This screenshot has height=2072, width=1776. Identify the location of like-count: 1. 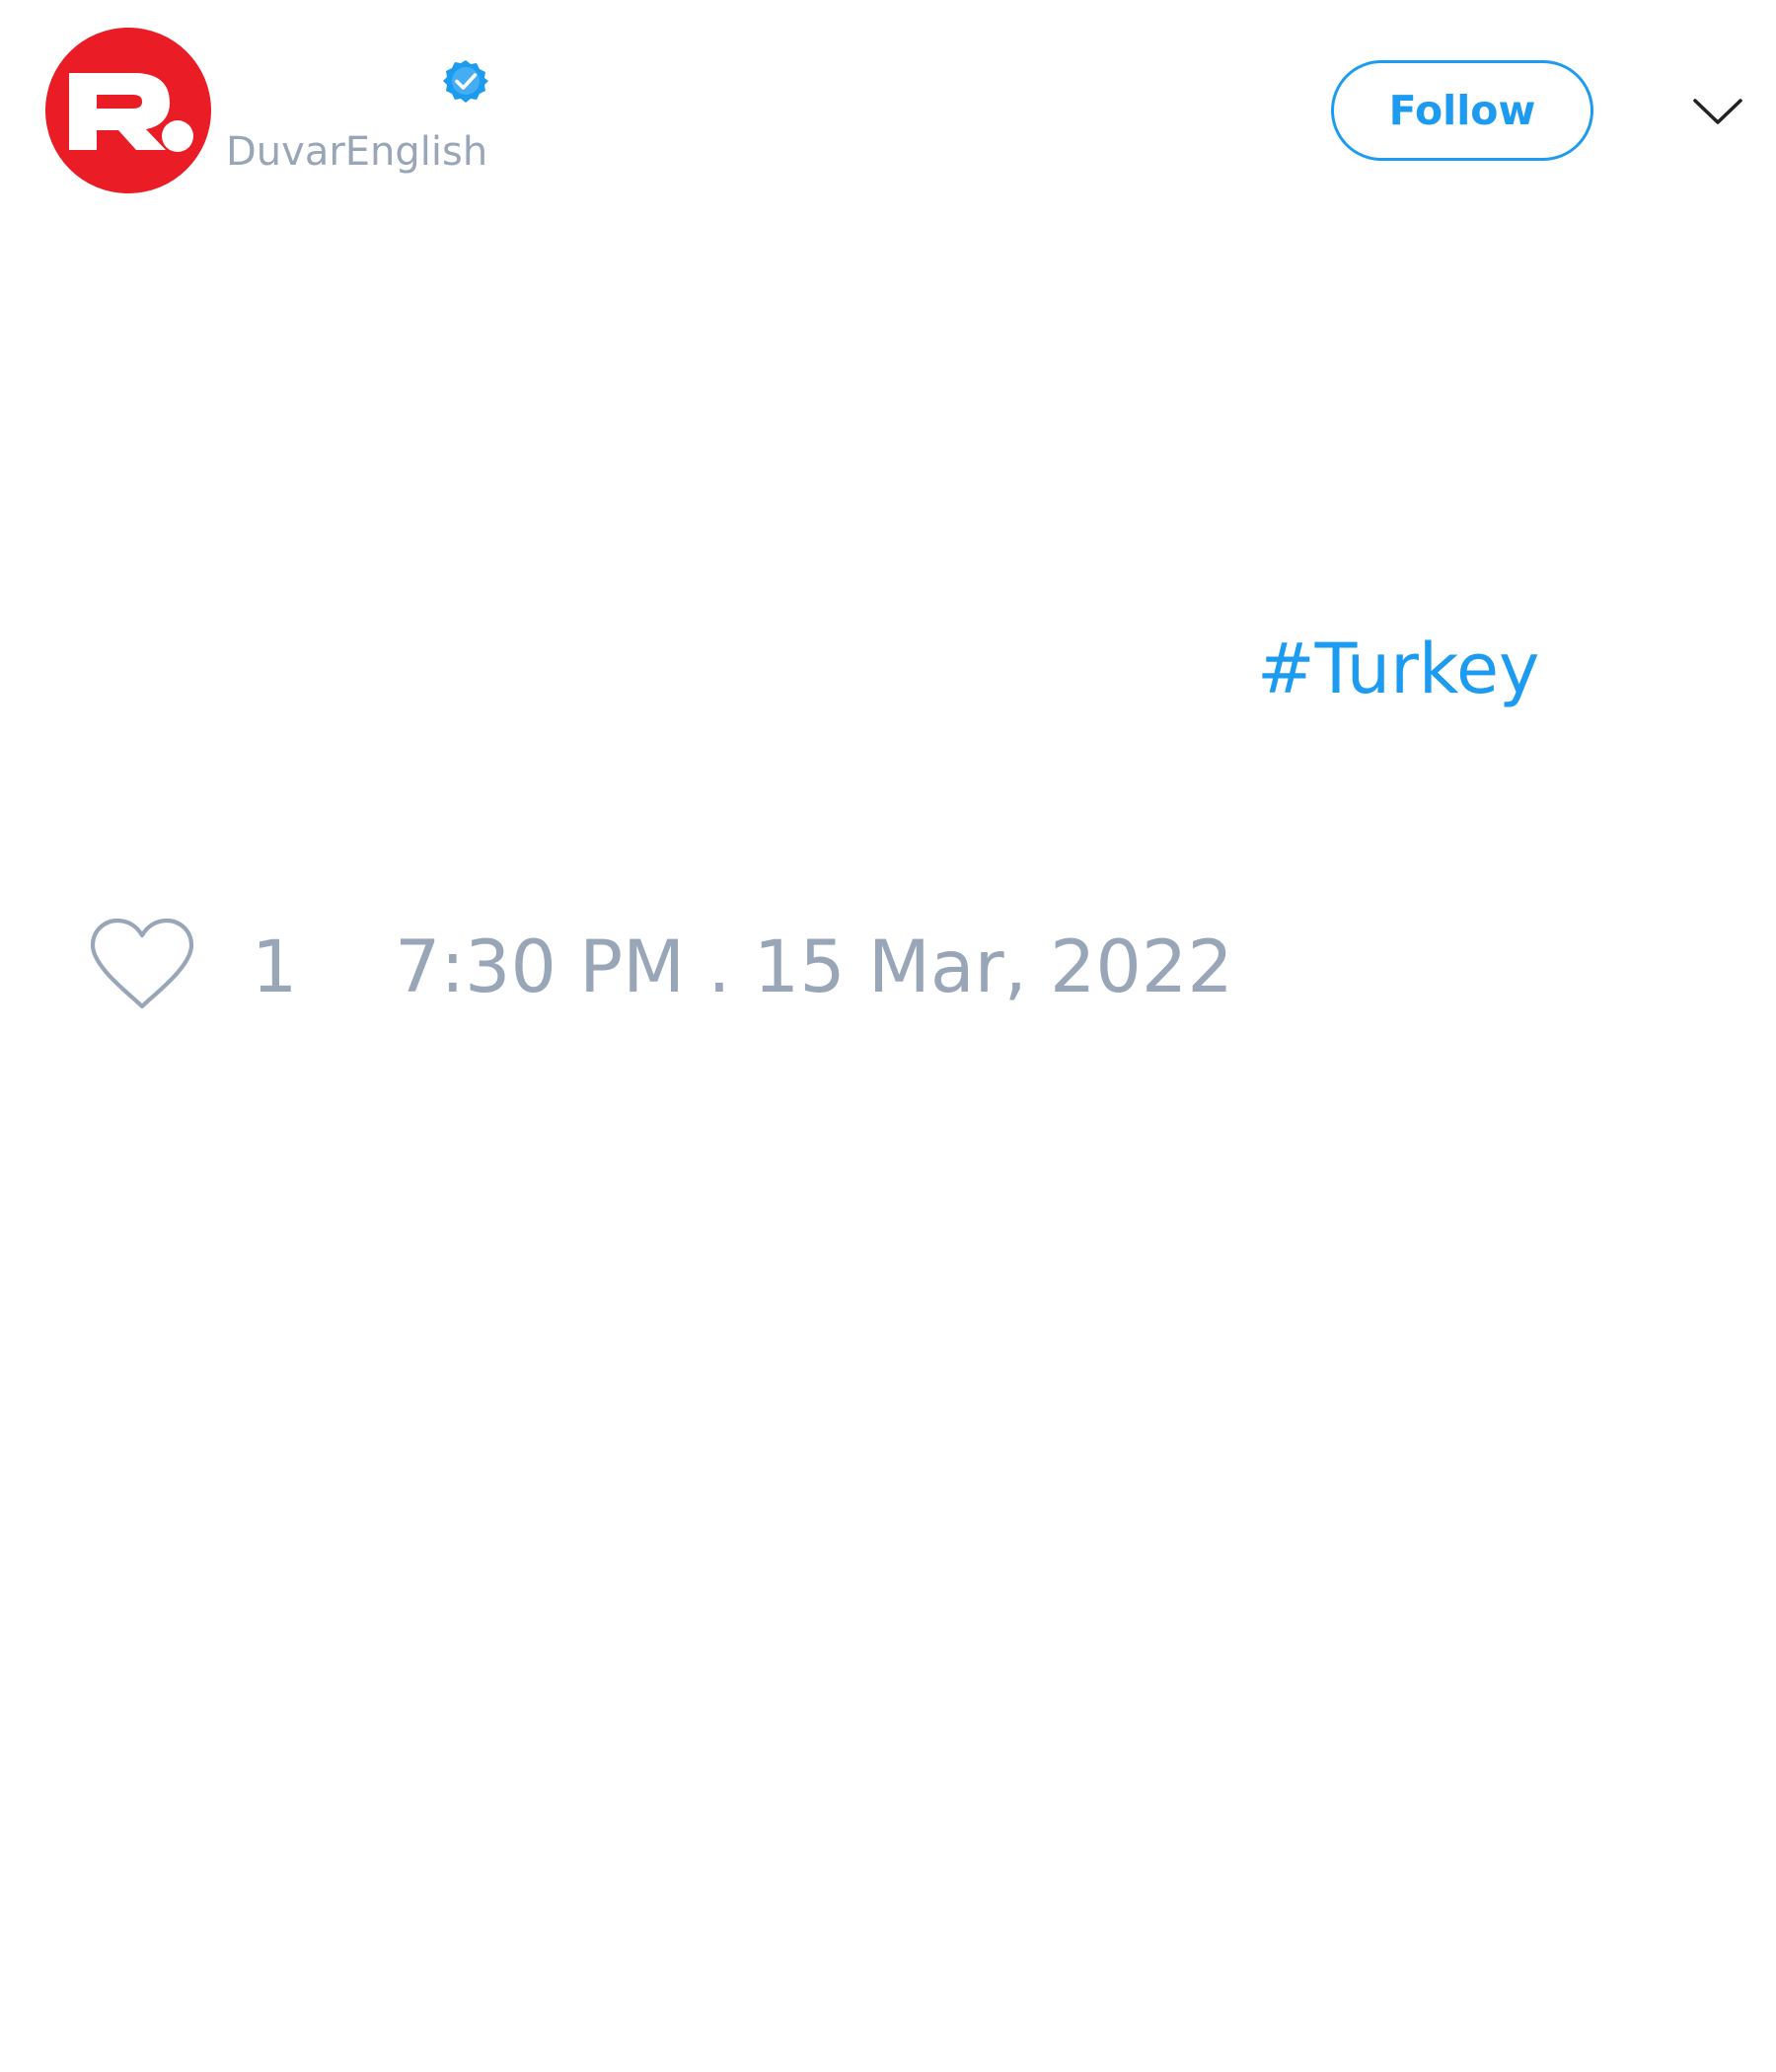
(275, 967).